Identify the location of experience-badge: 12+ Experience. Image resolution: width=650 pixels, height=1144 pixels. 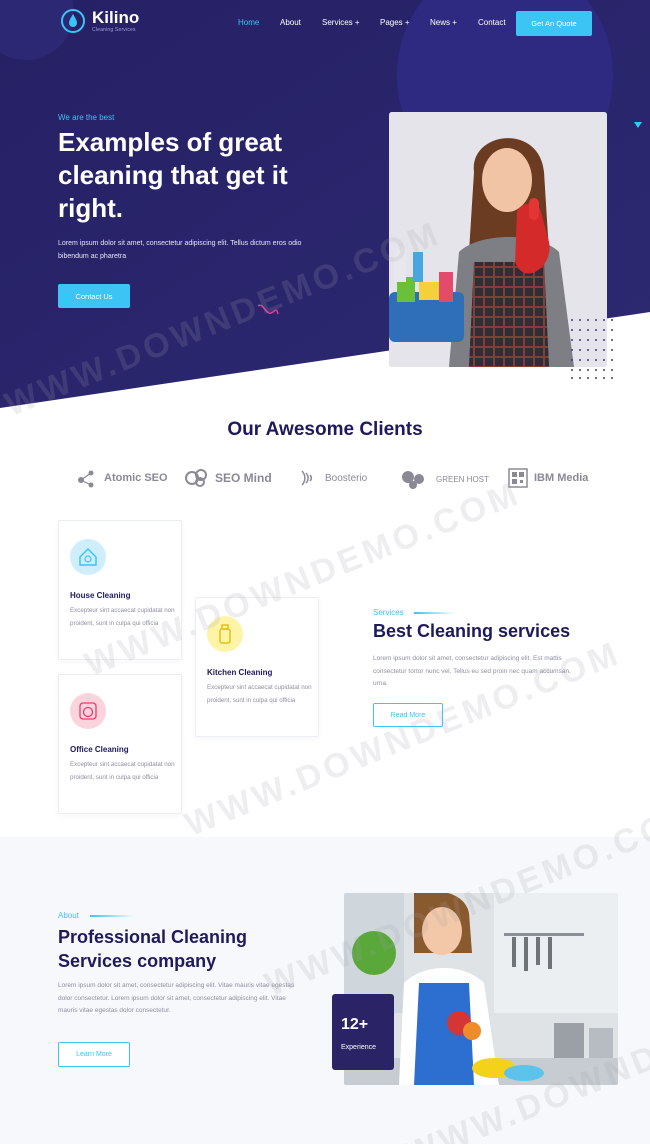
(363, 1032).